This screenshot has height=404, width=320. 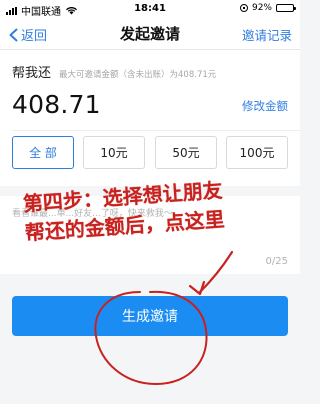 I want to click on battery-icon, so click(x=286, y=8).